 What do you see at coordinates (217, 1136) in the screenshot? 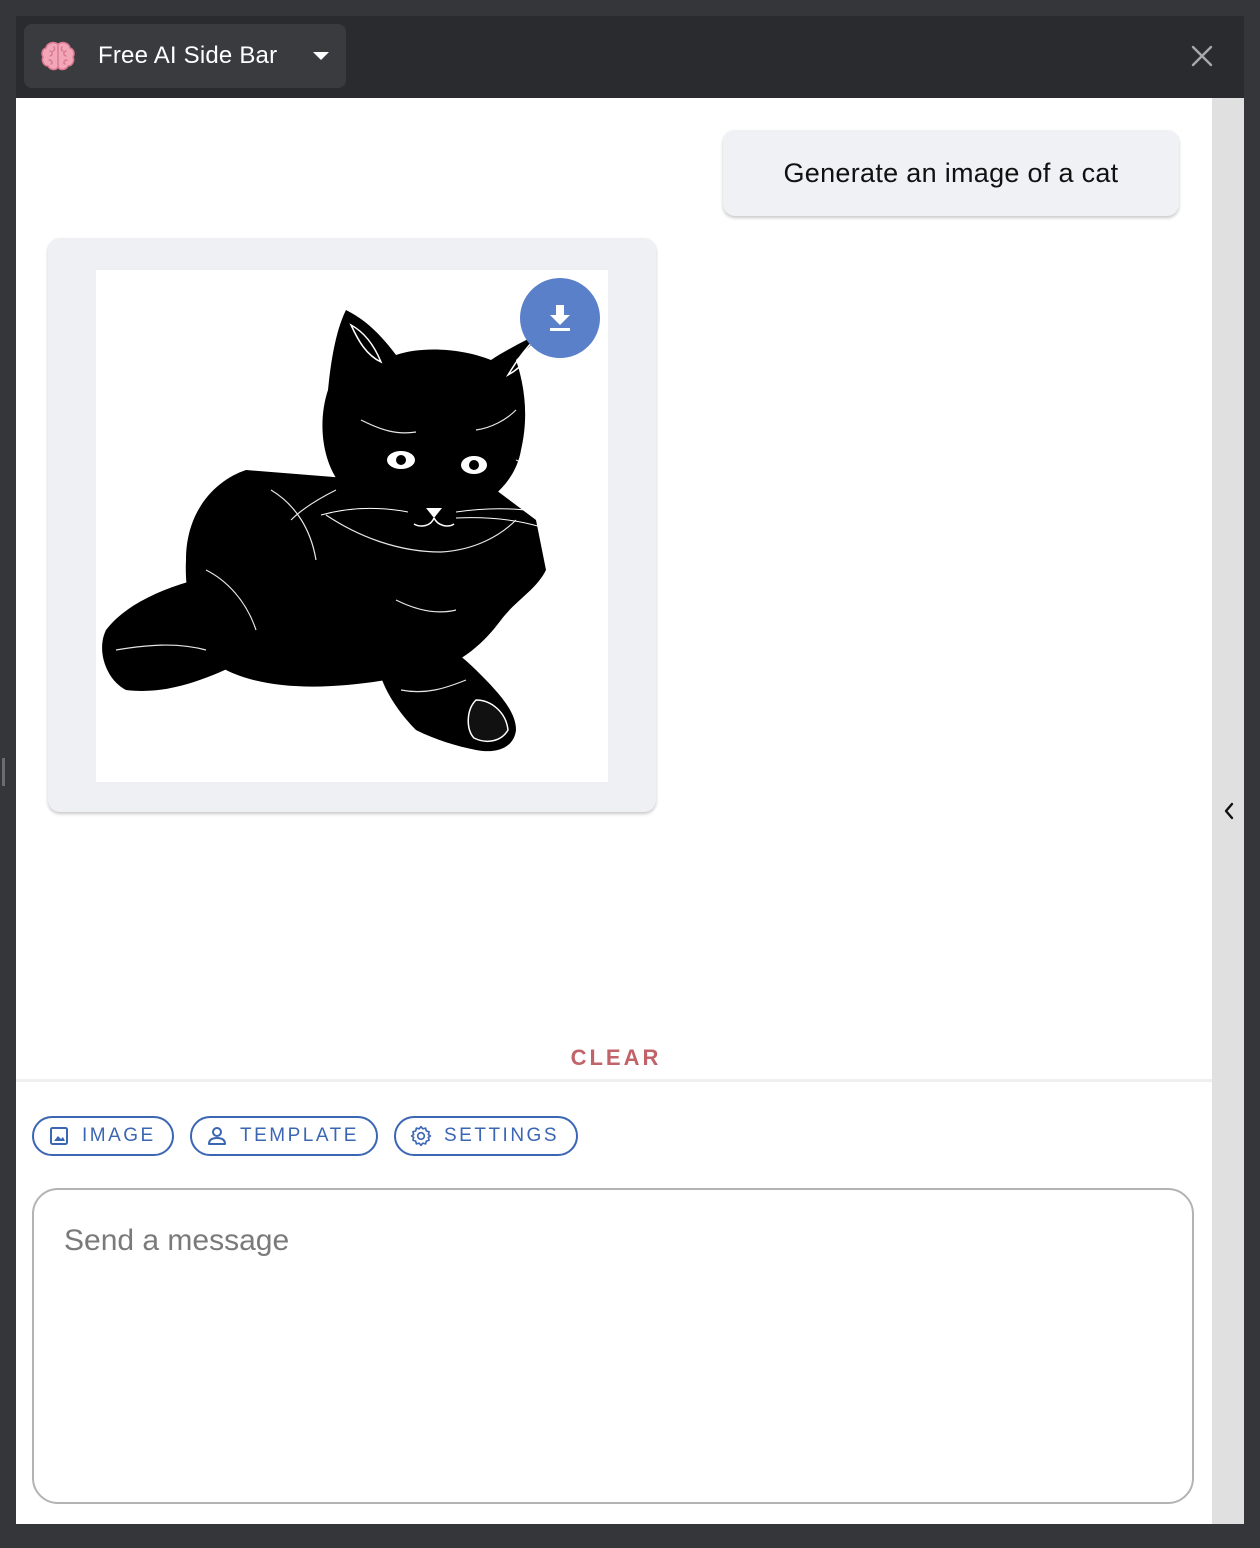
I see `person-icon` at bounding box center [217, 1136].